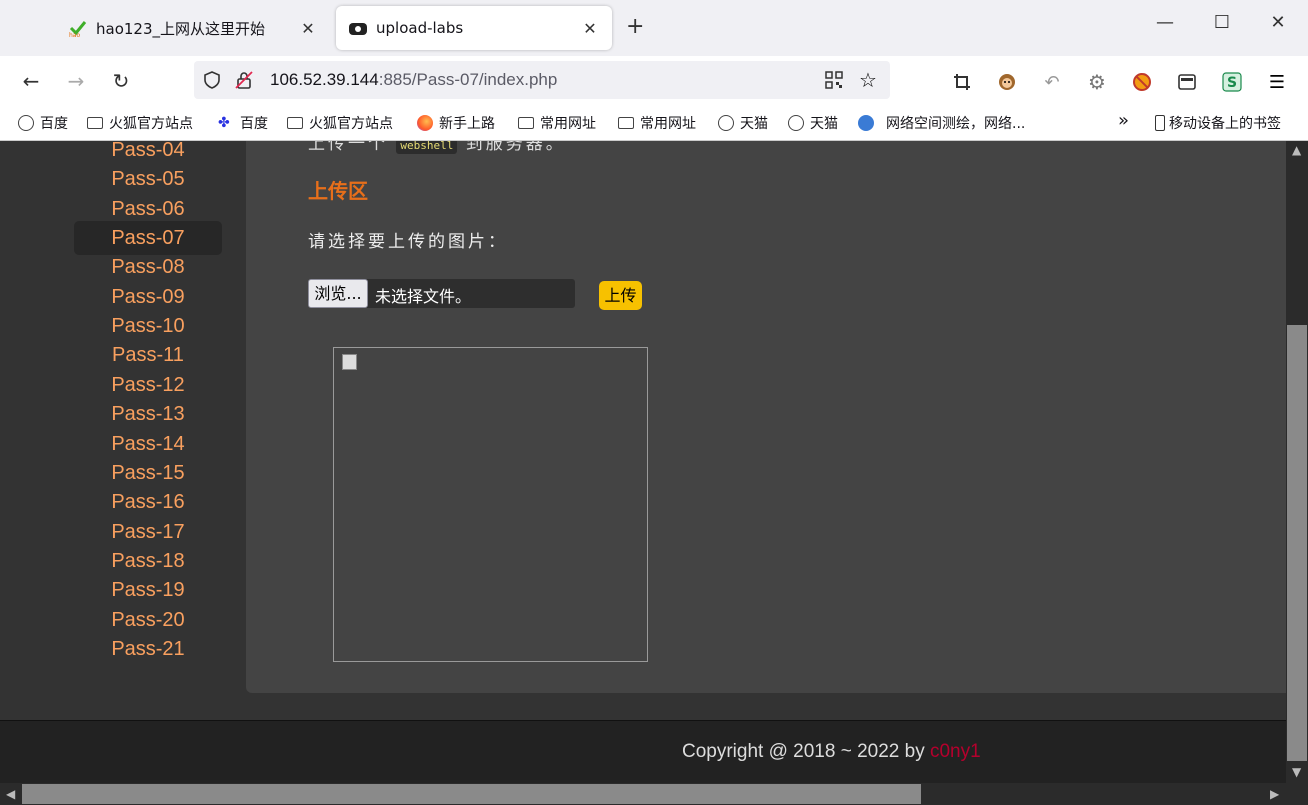 This screenshot has height=805, width=1308. What do you see at coordinates (620, 295) in the screenshot?
I see `upload-submit-button: 上传` at bounding box center [620, 295].